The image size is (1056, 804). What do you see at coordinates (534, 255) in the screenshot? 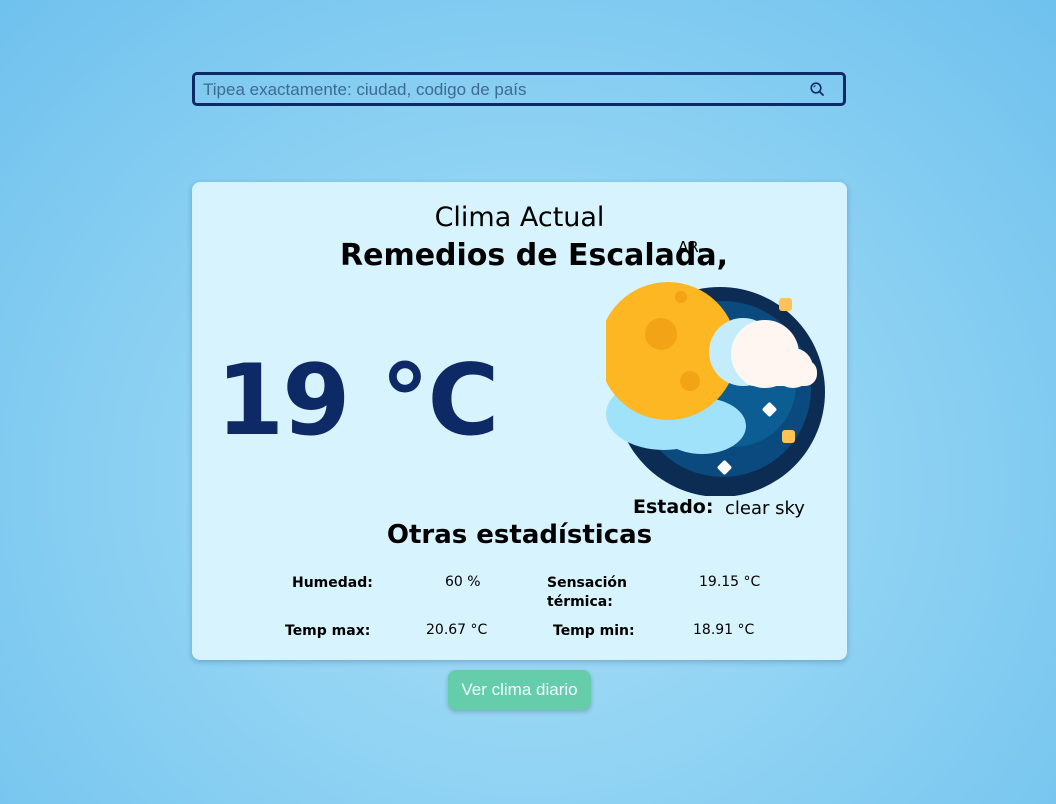
I see `city-name: Remedios de Escalada,` at bounding box center [534, 255].